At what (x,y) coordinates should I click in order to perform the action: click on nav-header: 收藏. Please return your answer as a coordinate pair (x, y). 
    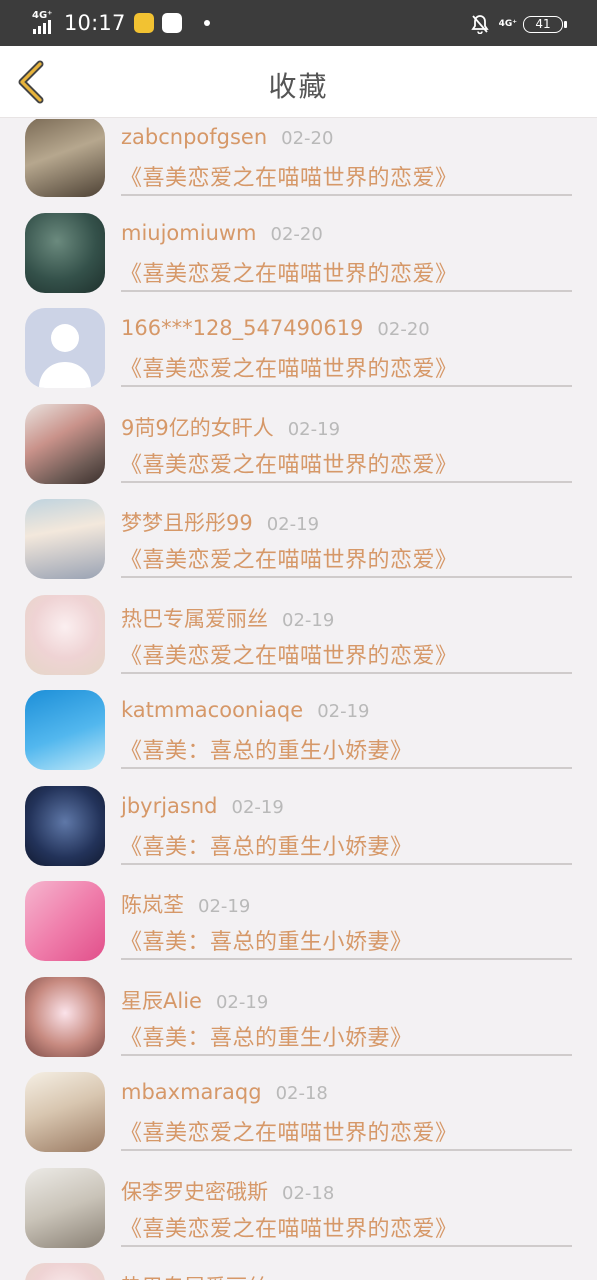
    Looking at the image, I should click on (298, 82).